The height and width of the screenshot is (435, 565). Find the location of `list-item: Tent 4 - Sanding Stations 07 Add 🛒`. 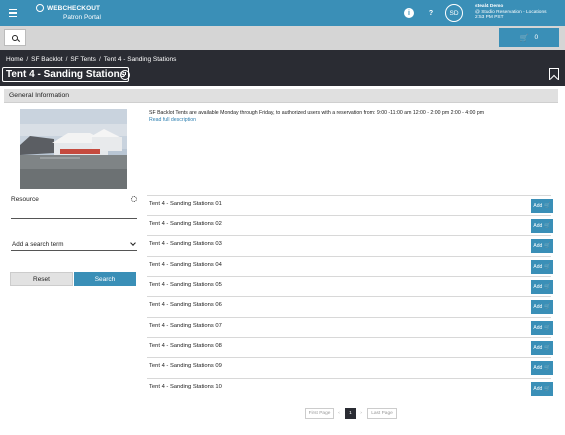

list-item: Tent 4 - Sanding Stations 07 Add 🛒 is located at coordinates (350, 327).